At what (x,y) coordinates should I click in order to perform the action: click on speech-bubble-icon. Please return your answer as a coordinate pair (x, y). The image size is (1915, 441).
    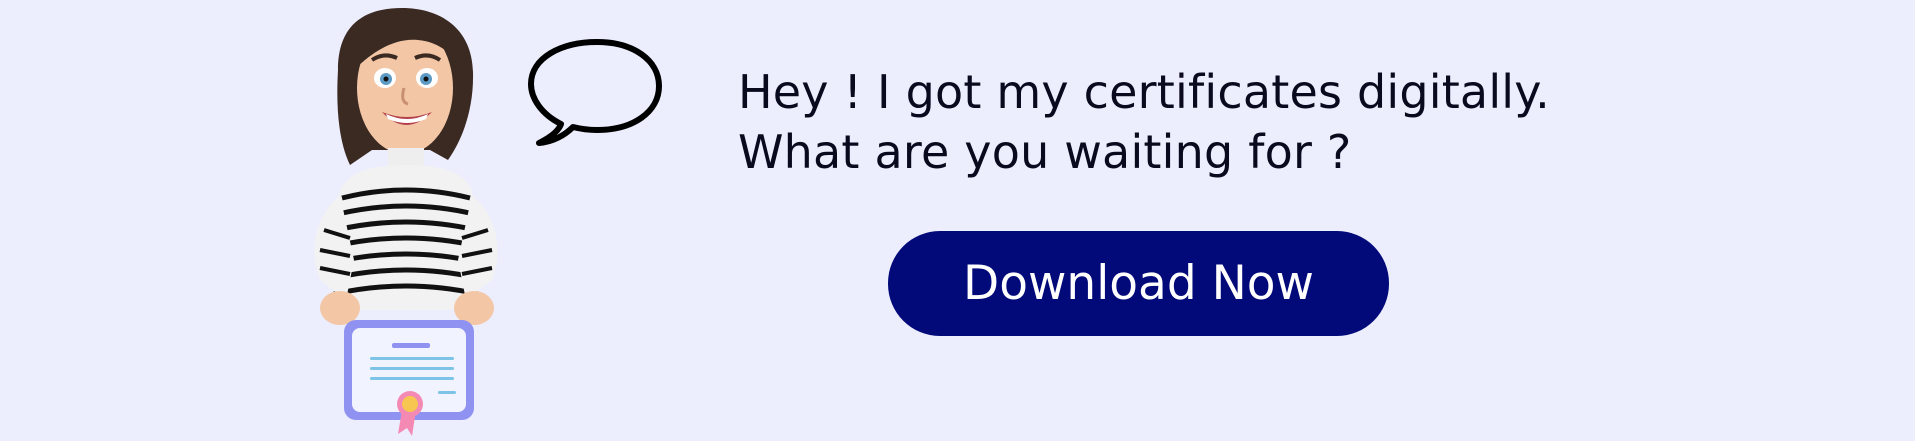
    Looking at the image, I should click on (595, 92).